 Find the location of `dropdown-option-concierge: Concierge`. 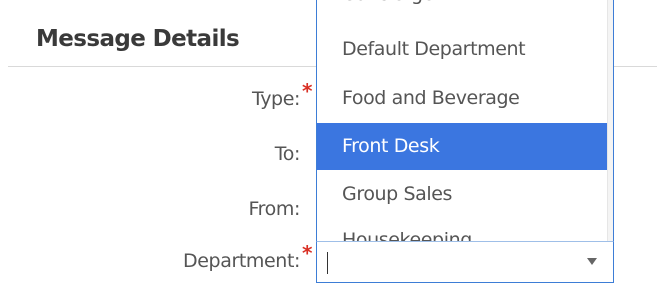

dropdown-option-concierge: Concierge is located at coordinates (463, 9).